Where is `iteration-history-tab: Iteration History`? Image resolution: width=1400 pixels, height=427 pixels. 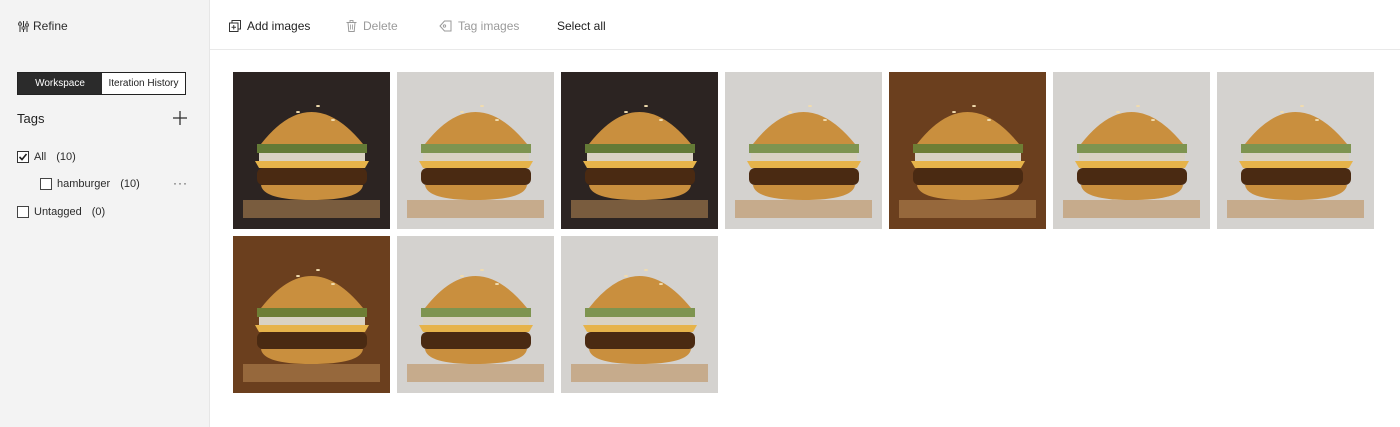 iteration-history-tab: Iteration History is located at coordinates (143, 83).